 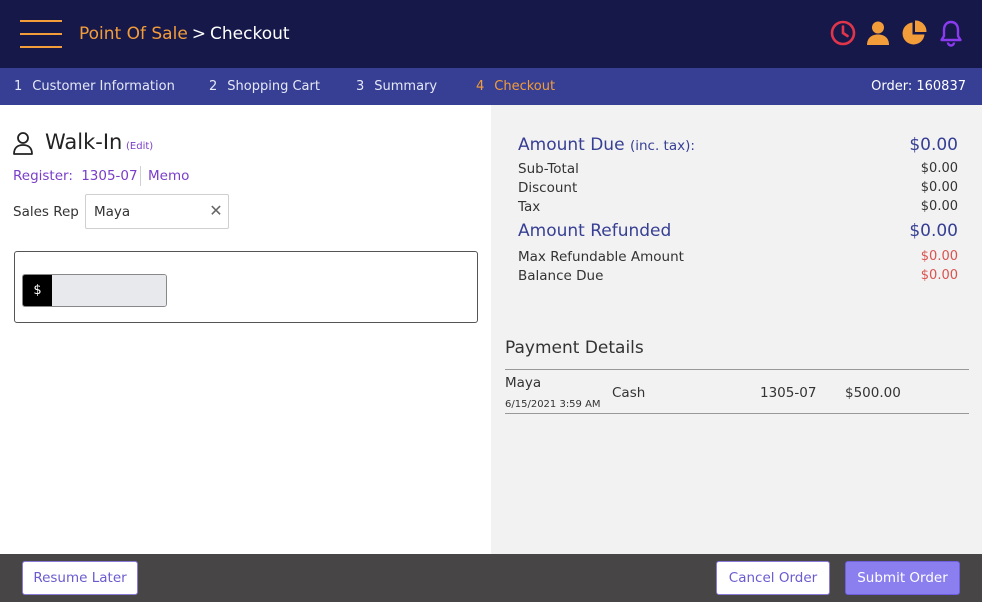 I want to click on step-label: Shopping Cart, so click(x=273, y=86).